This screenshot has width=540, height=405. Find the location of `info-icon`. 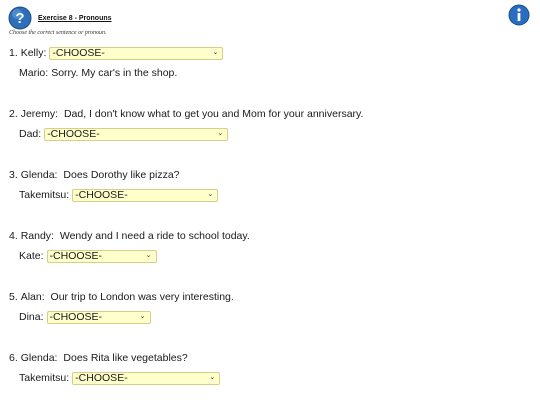

info-icon is located at coordinates (519, 15).